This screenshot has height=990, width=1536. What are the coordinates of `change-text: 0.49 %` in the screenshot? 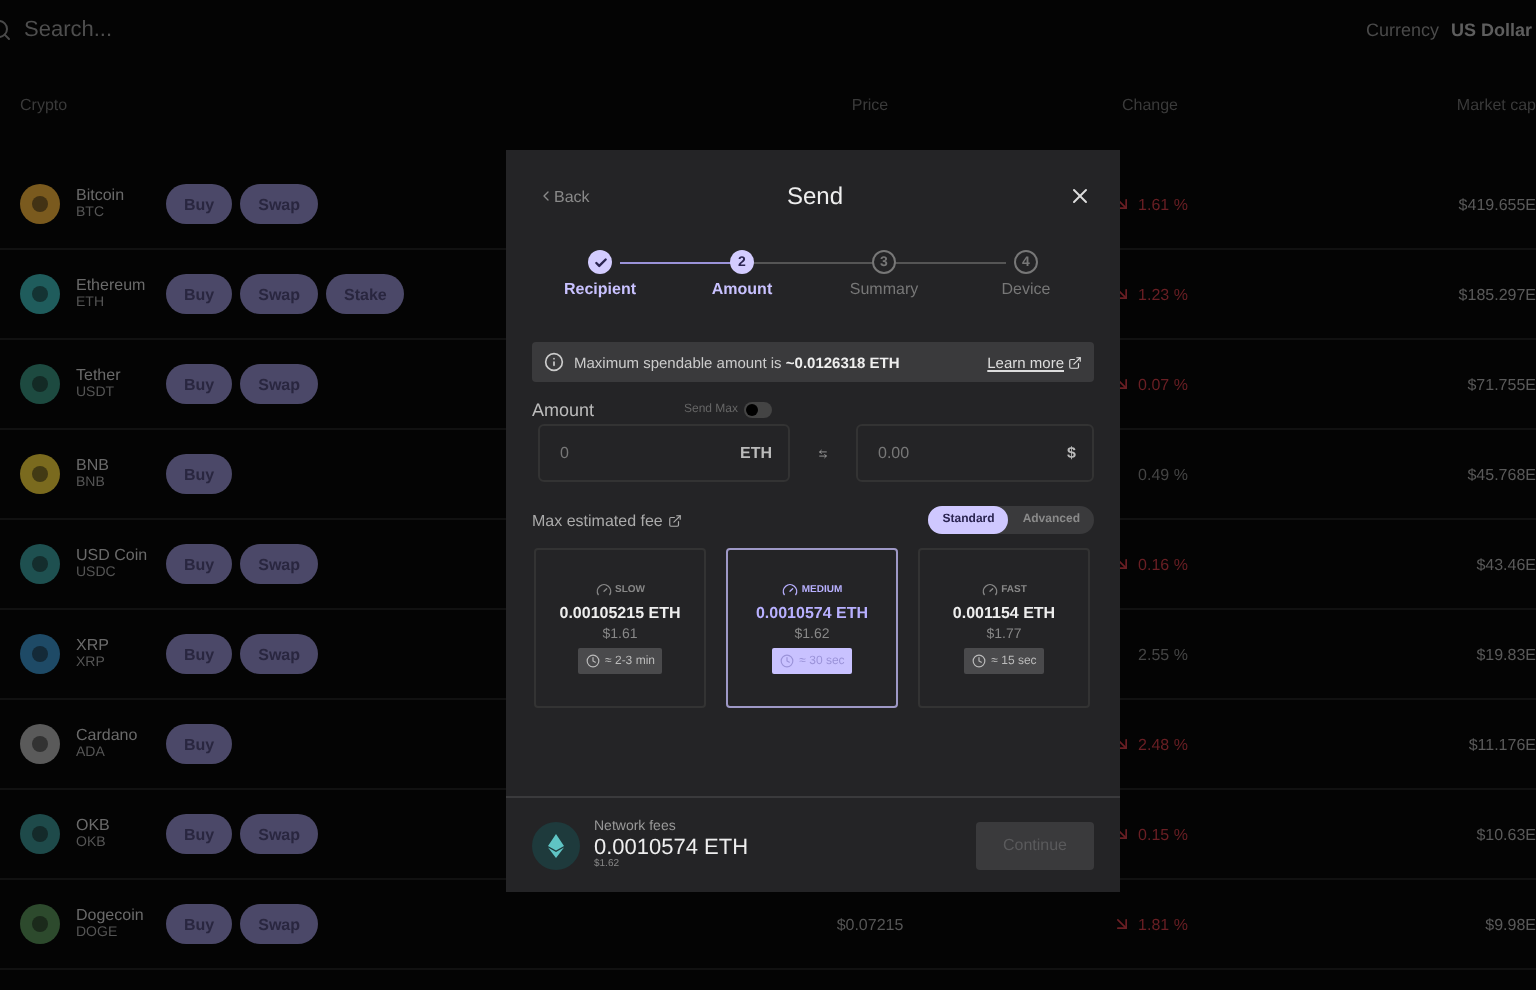 It's located at (1163, 474).